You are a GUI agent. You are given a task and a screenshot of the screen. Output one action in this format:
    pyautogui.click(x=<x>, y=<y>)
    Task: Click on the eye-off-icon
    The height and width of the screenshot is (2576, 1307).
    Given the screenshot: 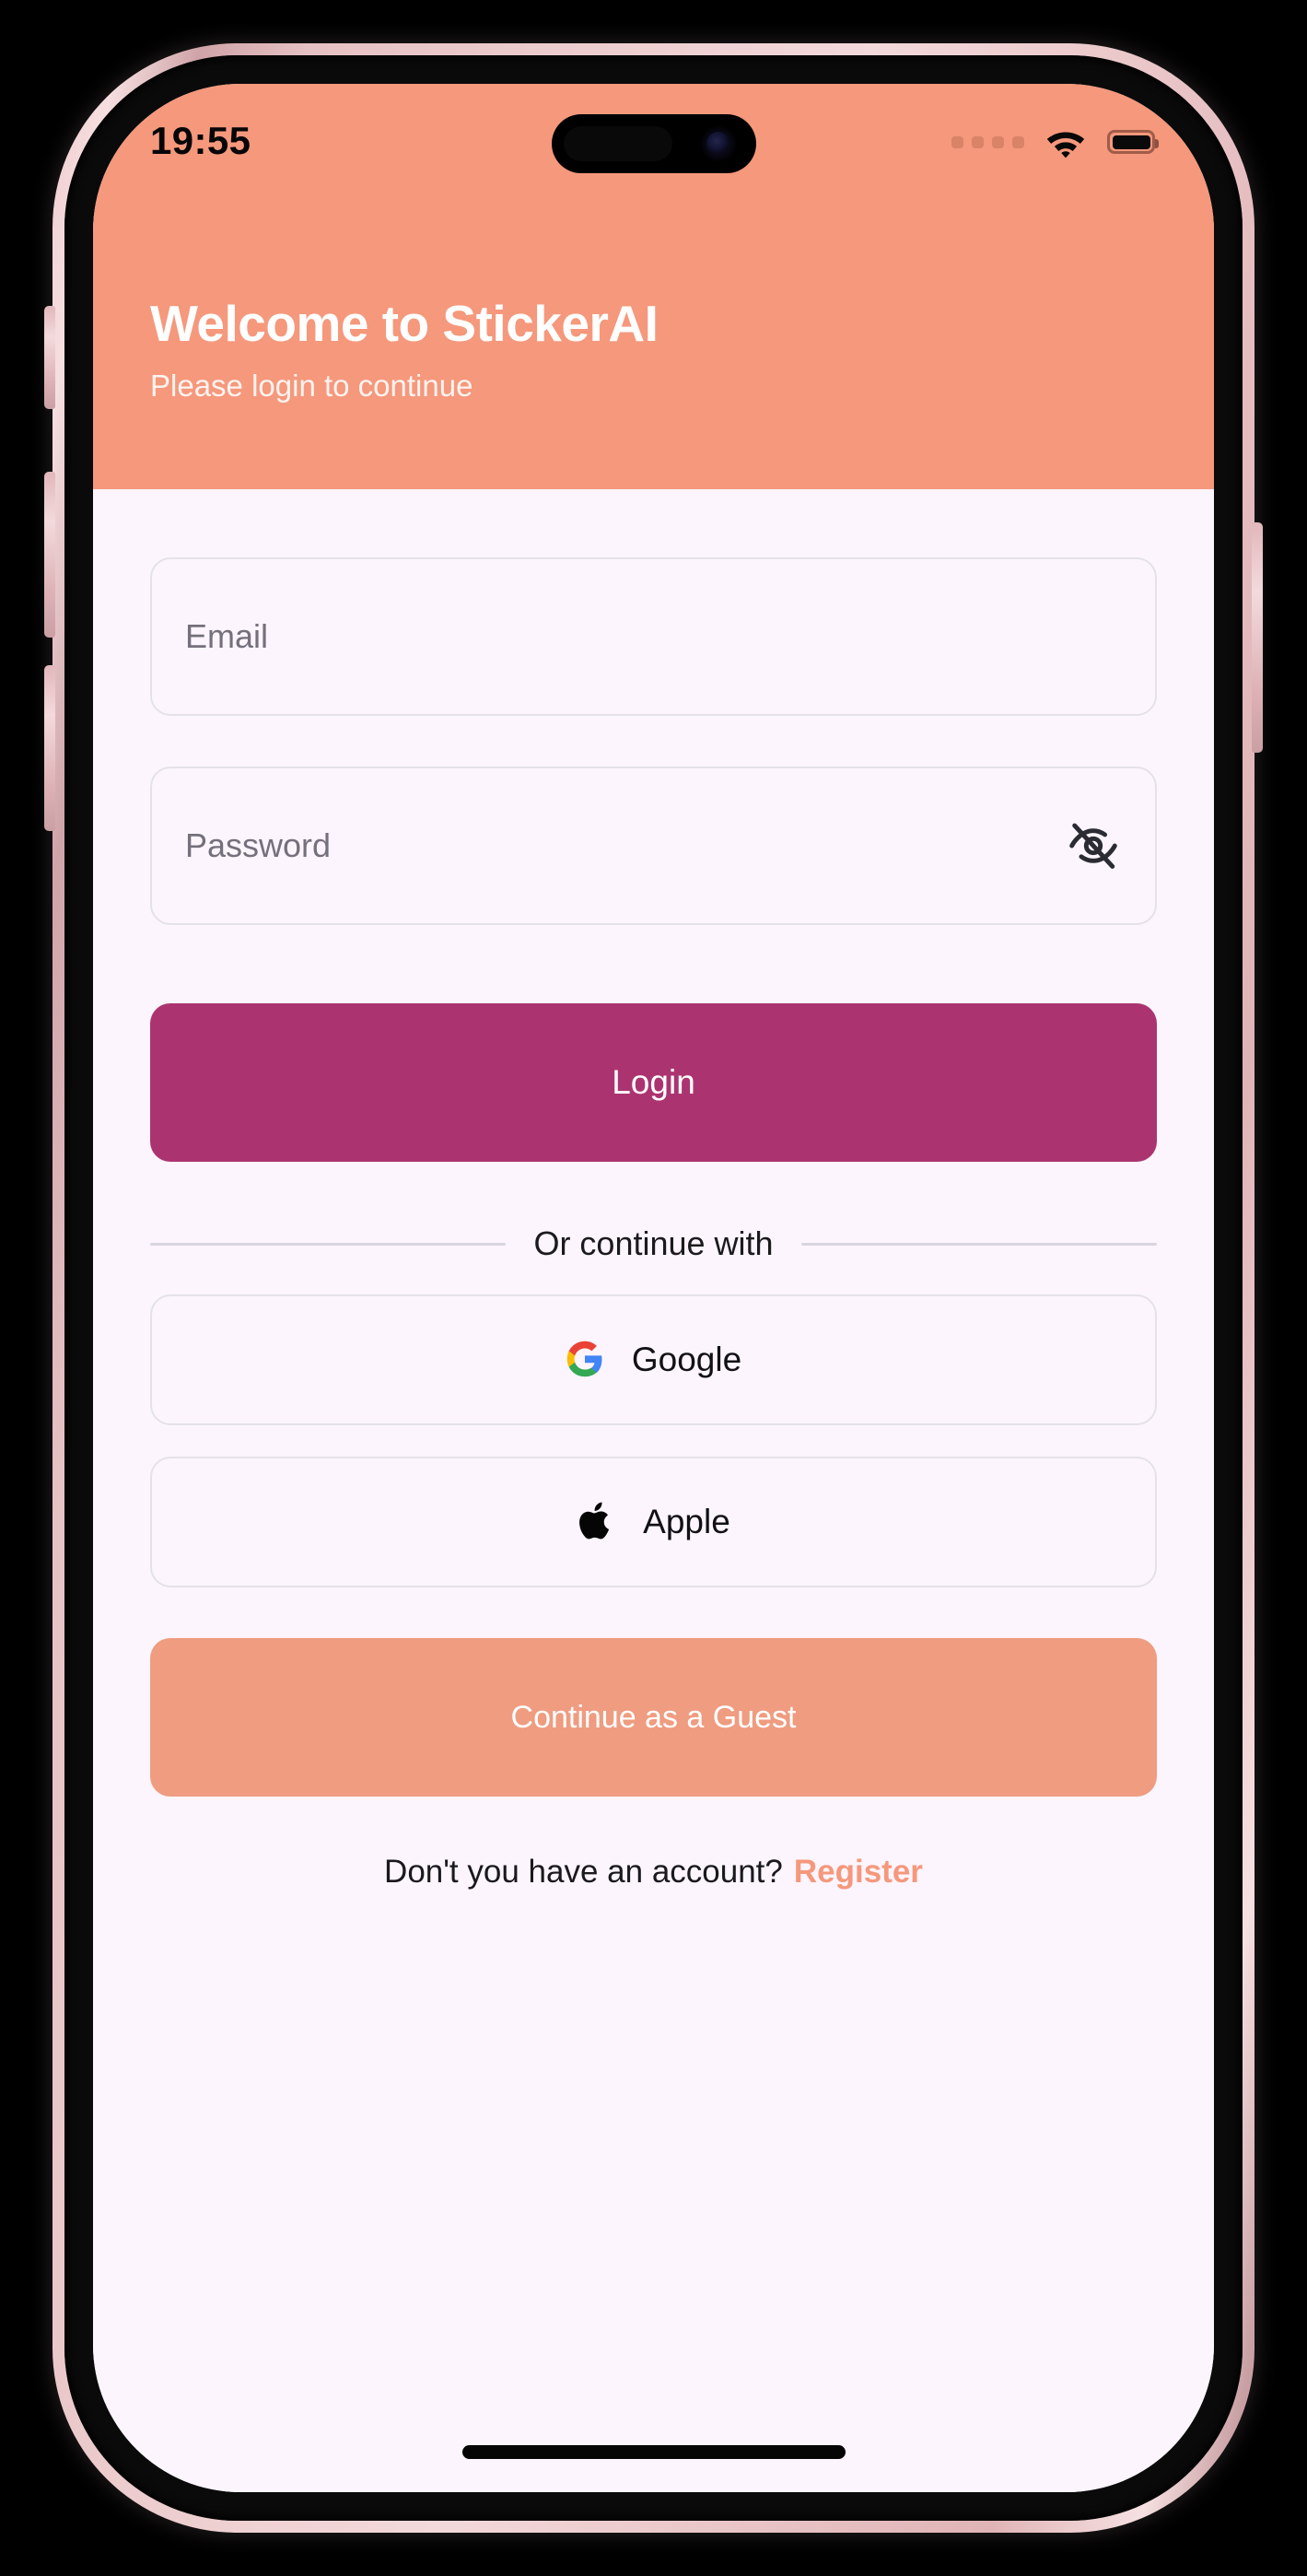 What is the action you would take?
    pyautogui.click(x=1094, y=845)
    